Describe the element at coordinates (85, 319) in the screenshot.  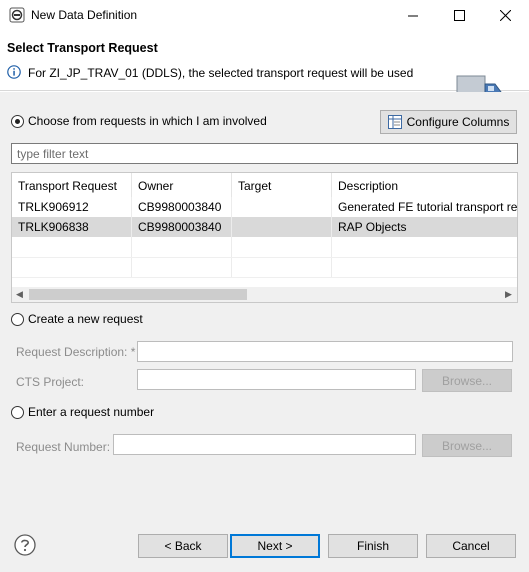
I see `radio-create-new-label: Create a new request` at that location.